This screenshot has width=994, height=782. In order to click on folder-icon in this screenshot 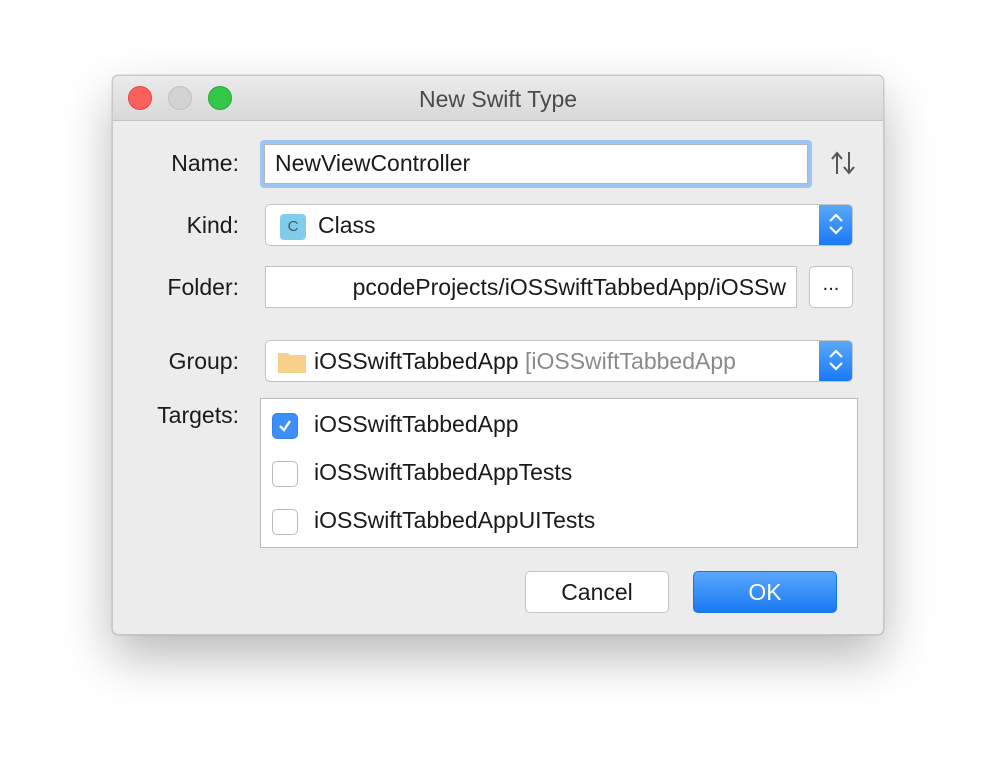, I will do `click(292, 363)`.